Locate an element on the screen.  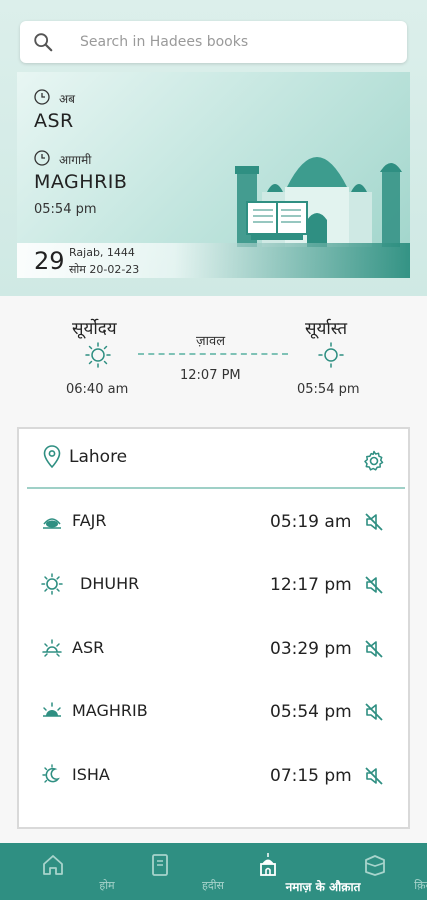
prayer-name: ASR is located at coordinates (88, 647).